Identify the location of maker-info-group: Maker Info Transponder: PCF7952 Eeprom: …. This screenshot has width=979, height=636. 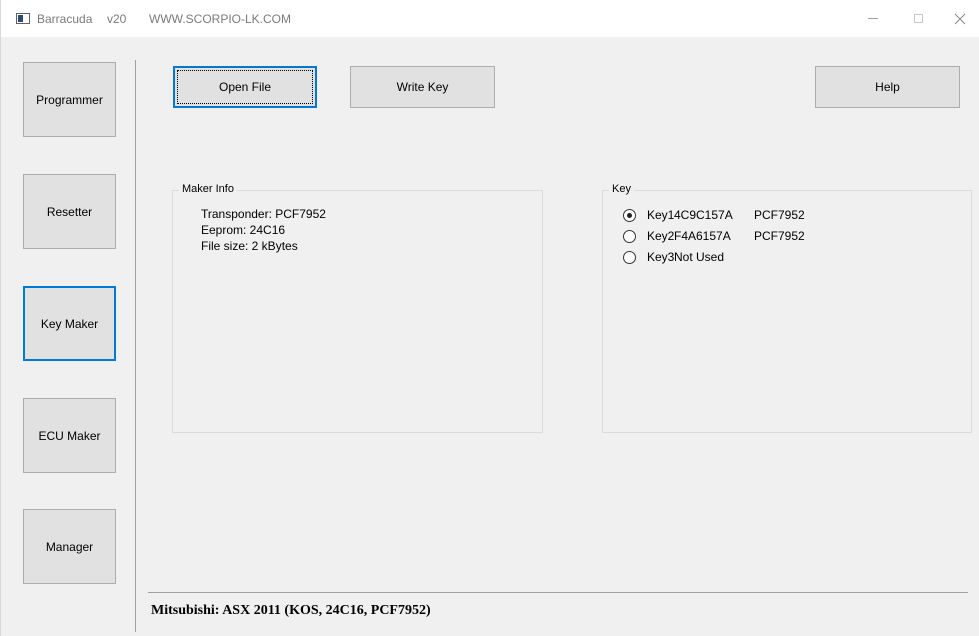
(357, 308).